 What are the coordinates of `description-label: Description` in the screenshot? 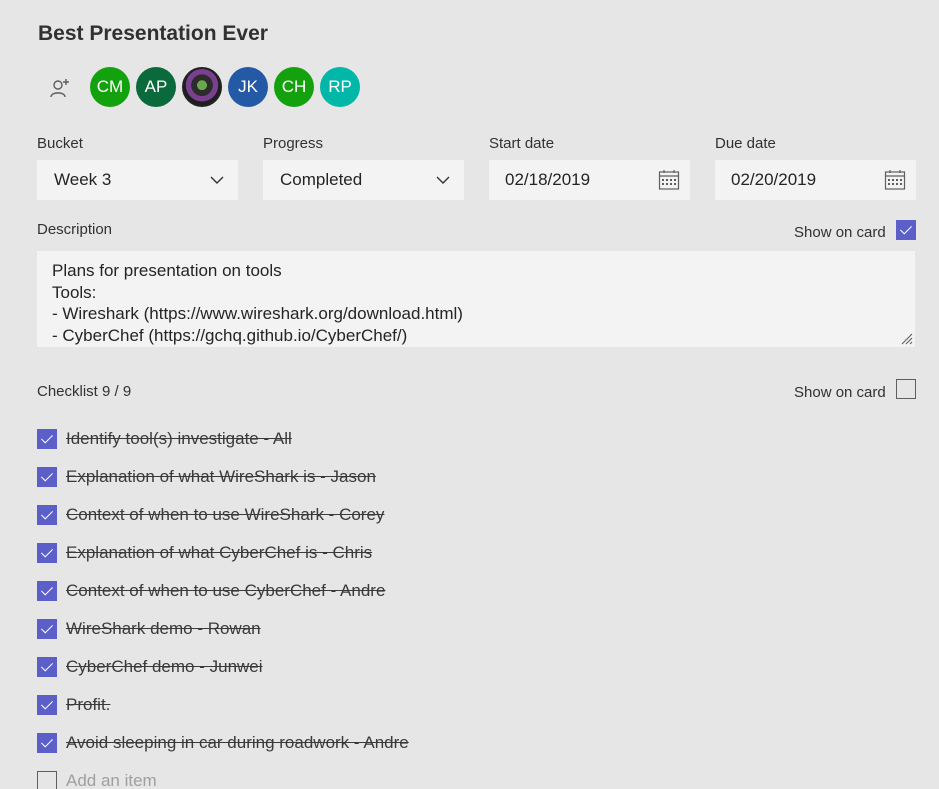 It's located at (75, 229).